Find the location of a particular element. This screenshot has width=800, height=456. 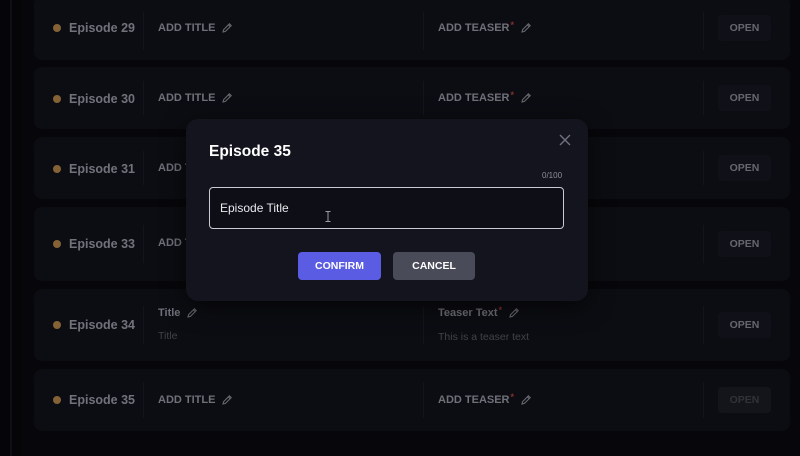

episode-title-input is located at coordinates (386, 208).